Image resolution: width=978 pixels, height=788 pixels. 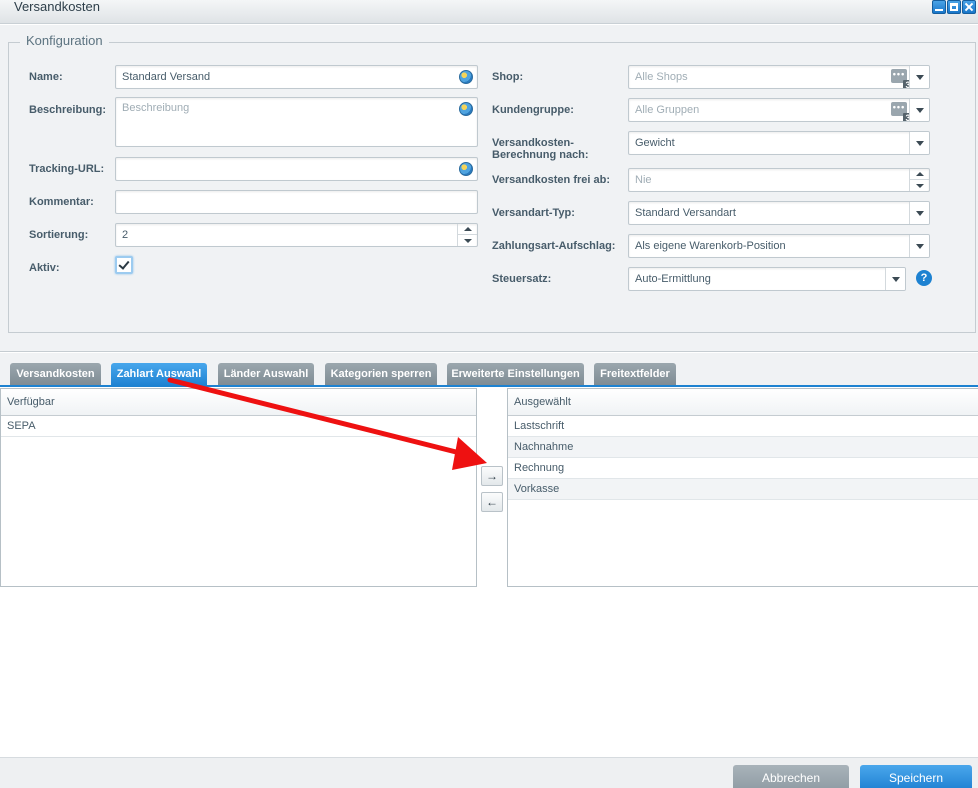 I want to click on cancel-button: Abbrechen, so click(x=791, y=776).